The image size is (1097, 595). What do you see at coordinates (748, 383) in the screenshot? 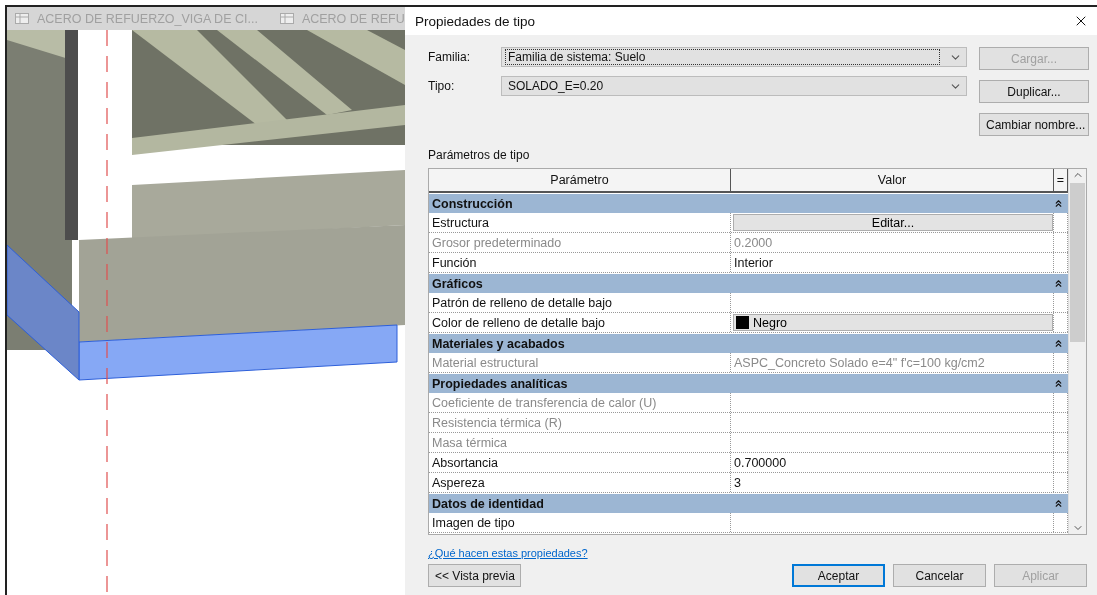
I see `group-row: Propiedades analíticas` at bounding box center [748, 383].